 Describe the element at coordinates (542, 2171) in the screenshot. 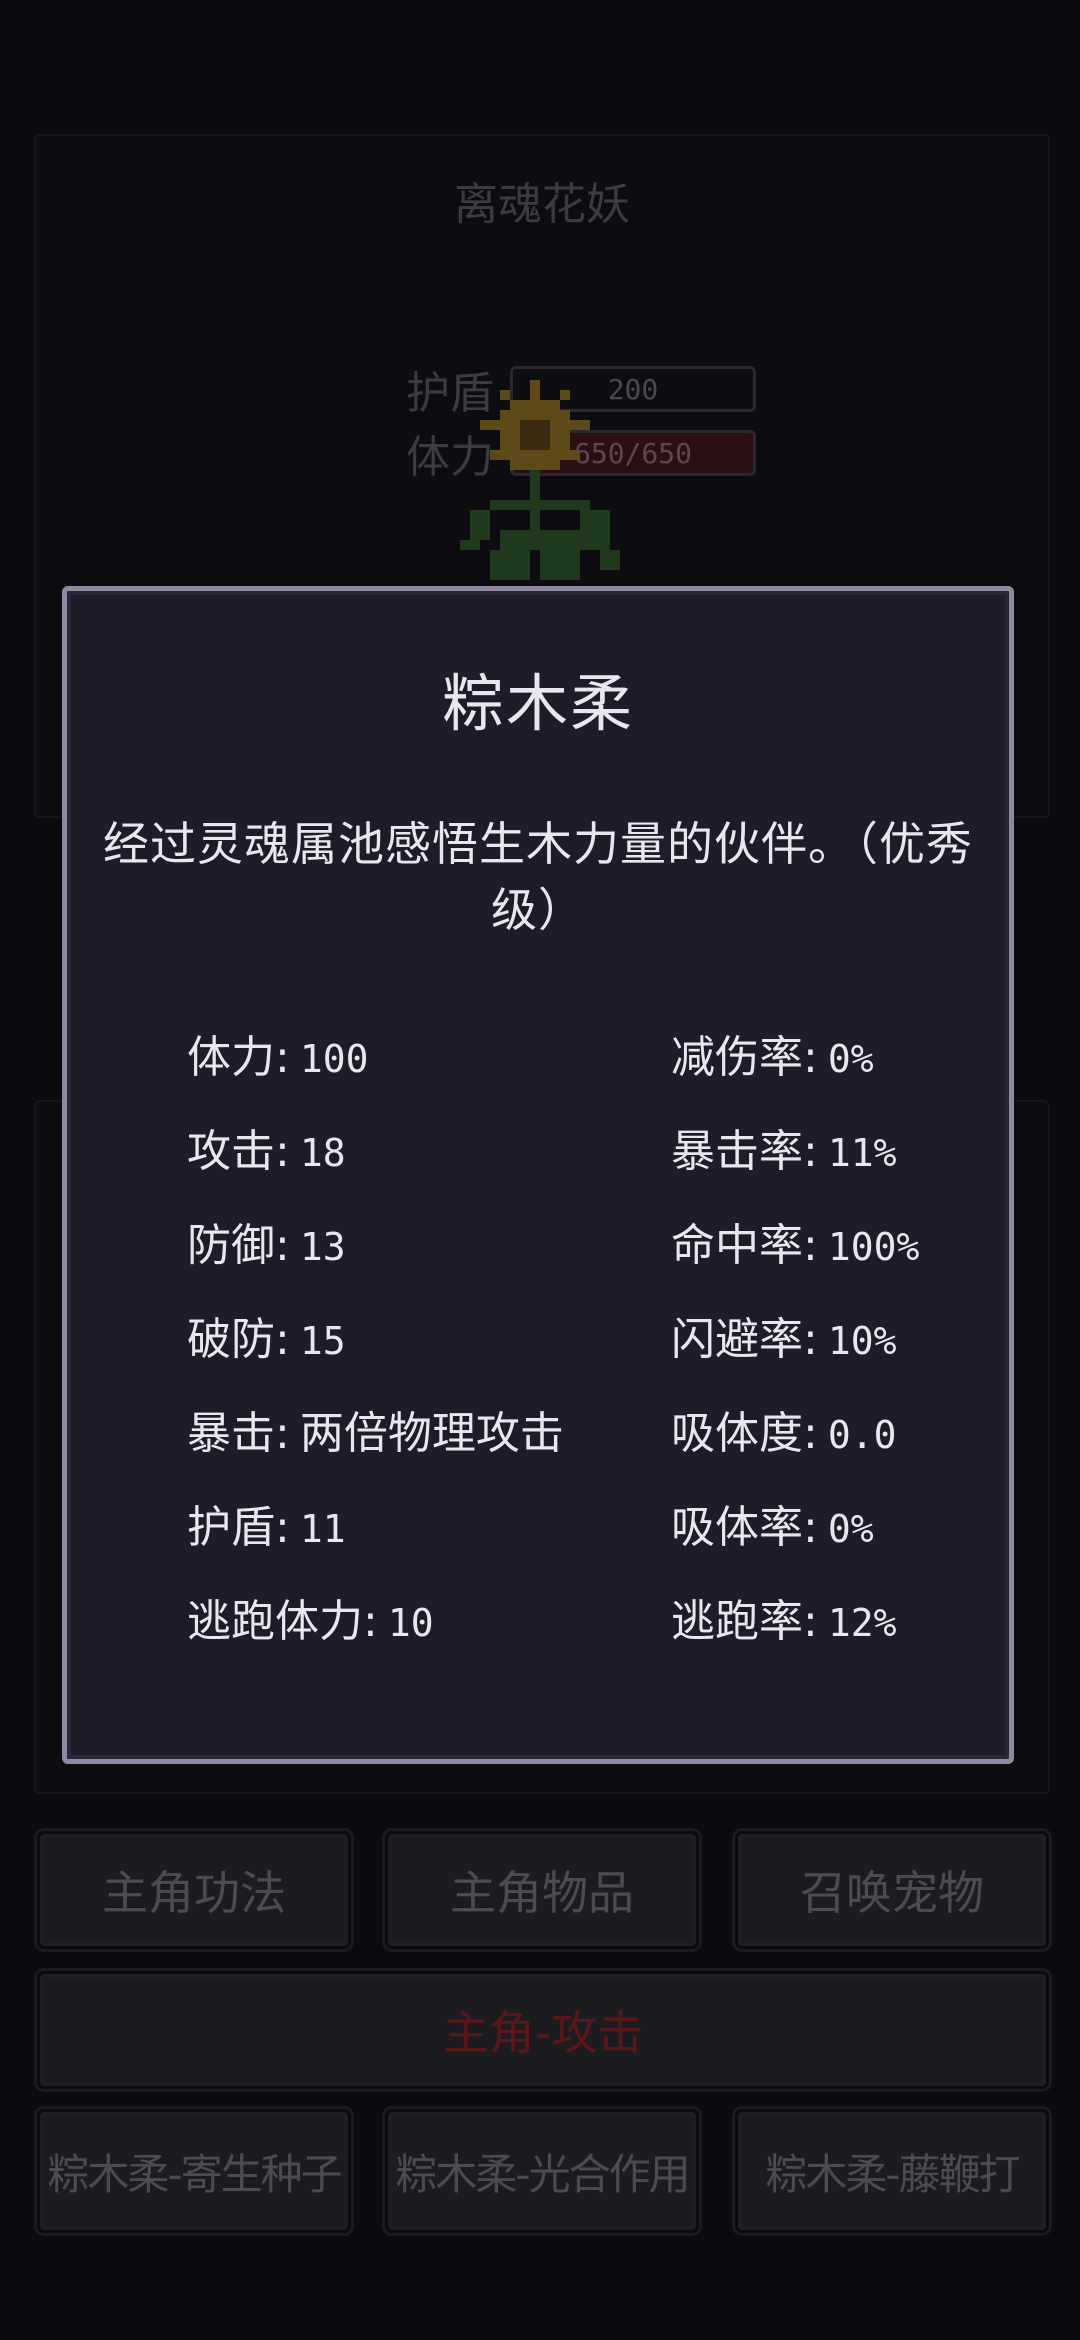

I see `pet-skill-2-button: 粽木柔-光合作用` at that location.